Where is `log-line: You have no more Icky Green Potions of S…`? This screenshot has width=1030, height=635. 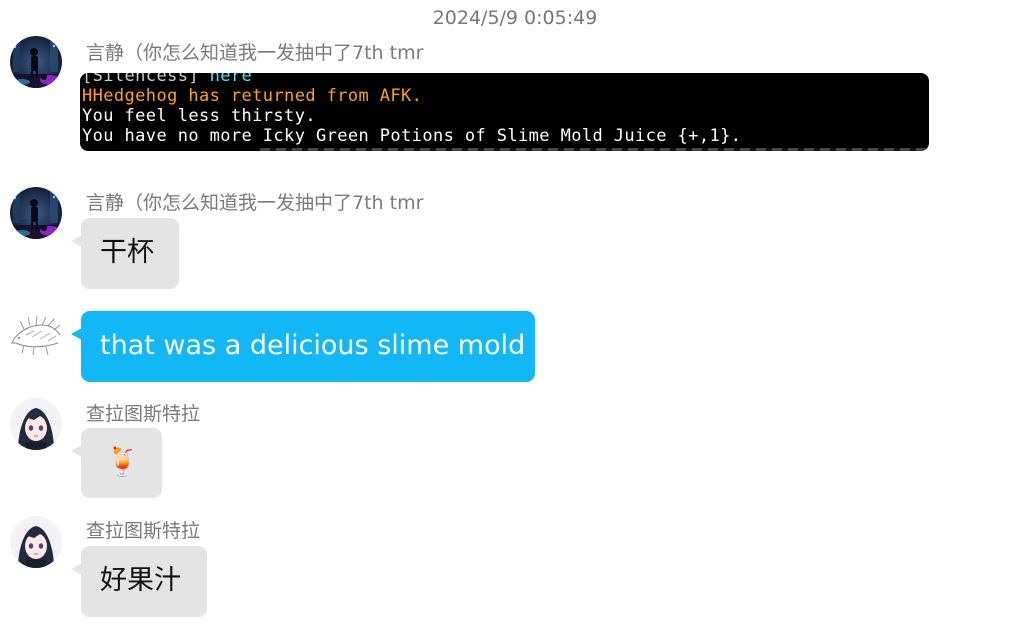
log-line: You have no more Icky Green Potions of S… is located at coordinates (411, 136).